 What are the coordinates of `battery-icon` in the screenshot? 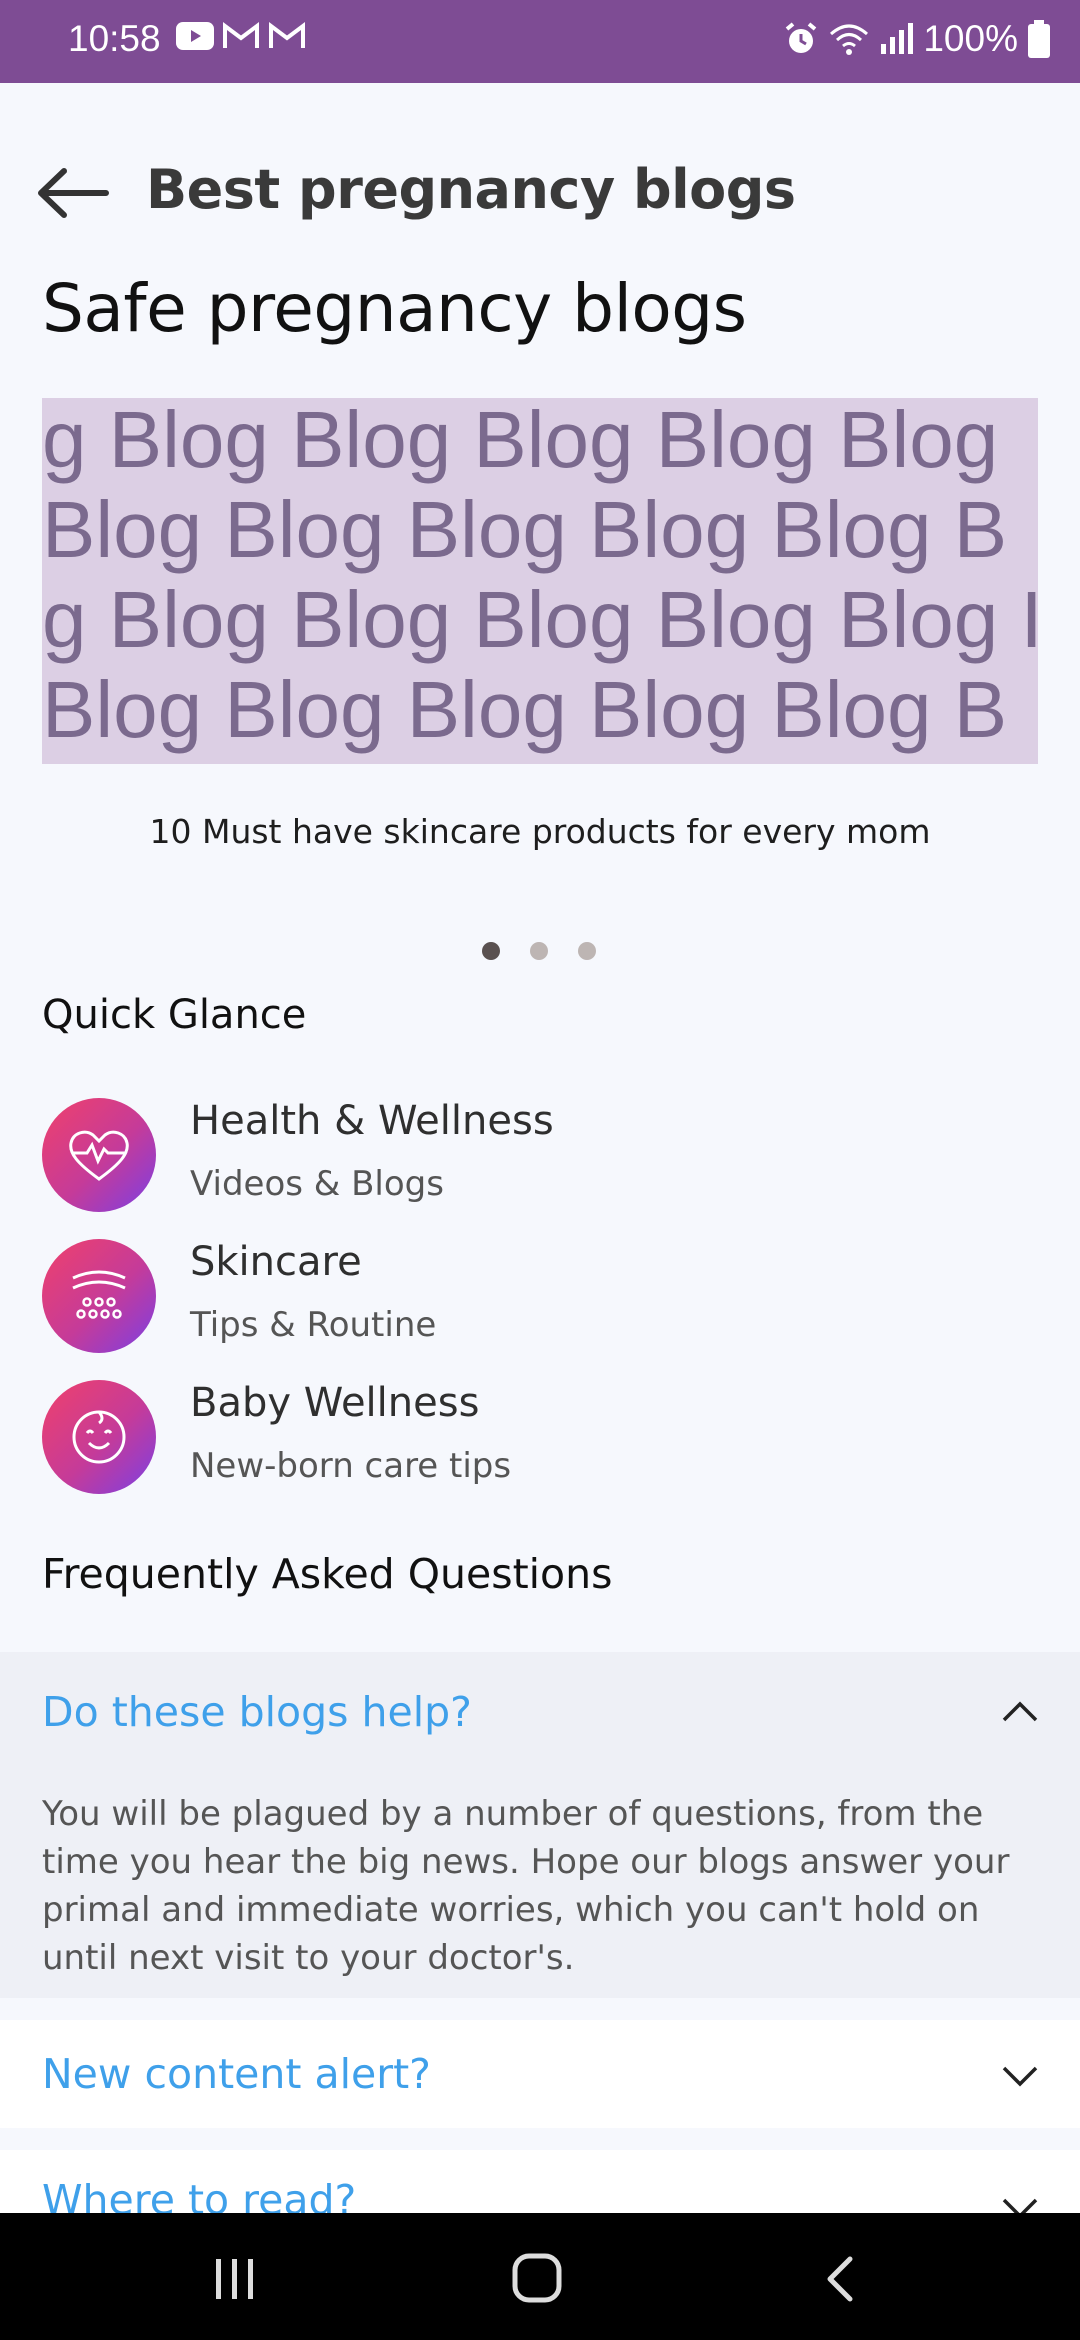 It's located at (1039, 39).